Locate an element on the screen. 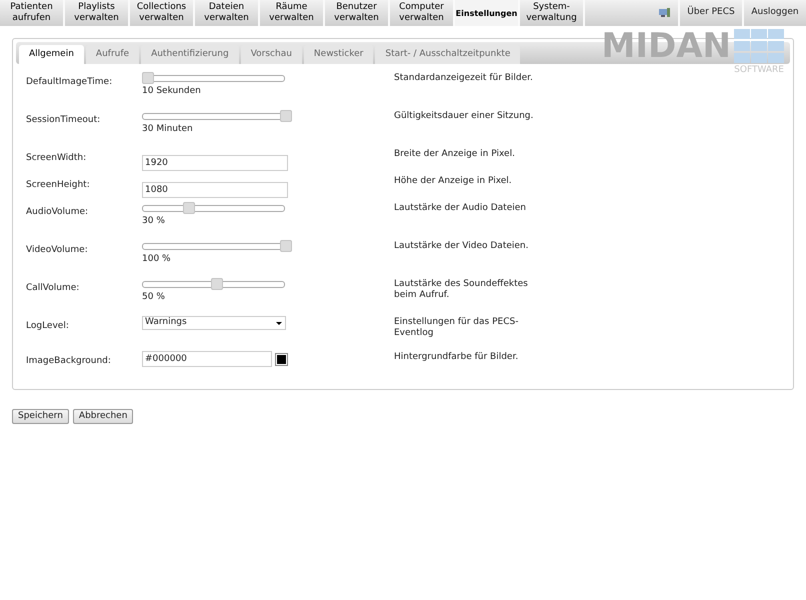  nav-item: Computer verwalten is located at coordinates (421, 13).